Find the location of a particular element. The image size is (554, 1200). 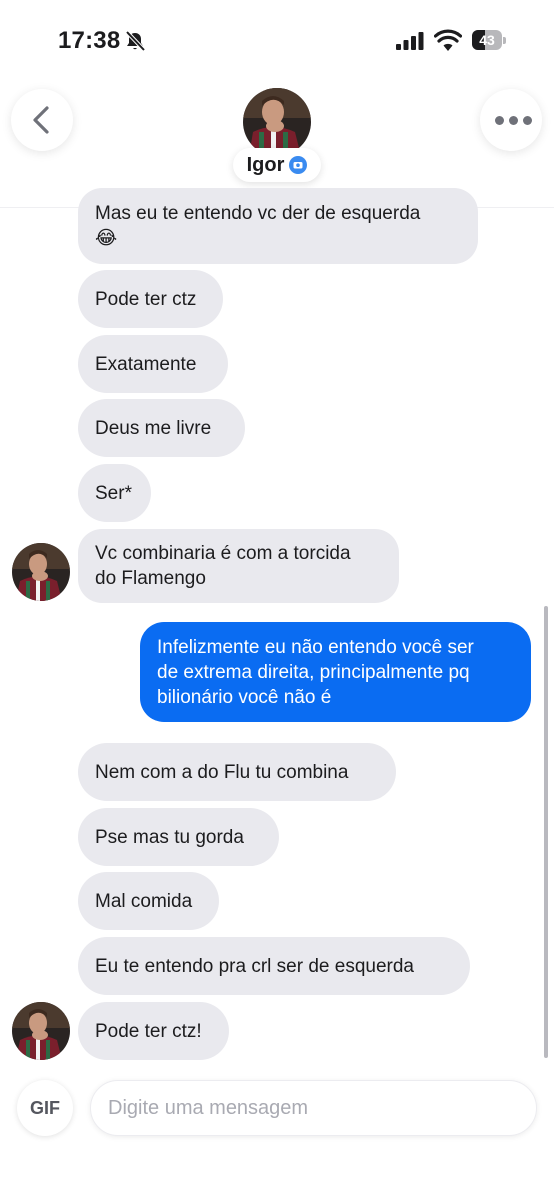

status-time: 17:38 is located at coordinates (89, 40).